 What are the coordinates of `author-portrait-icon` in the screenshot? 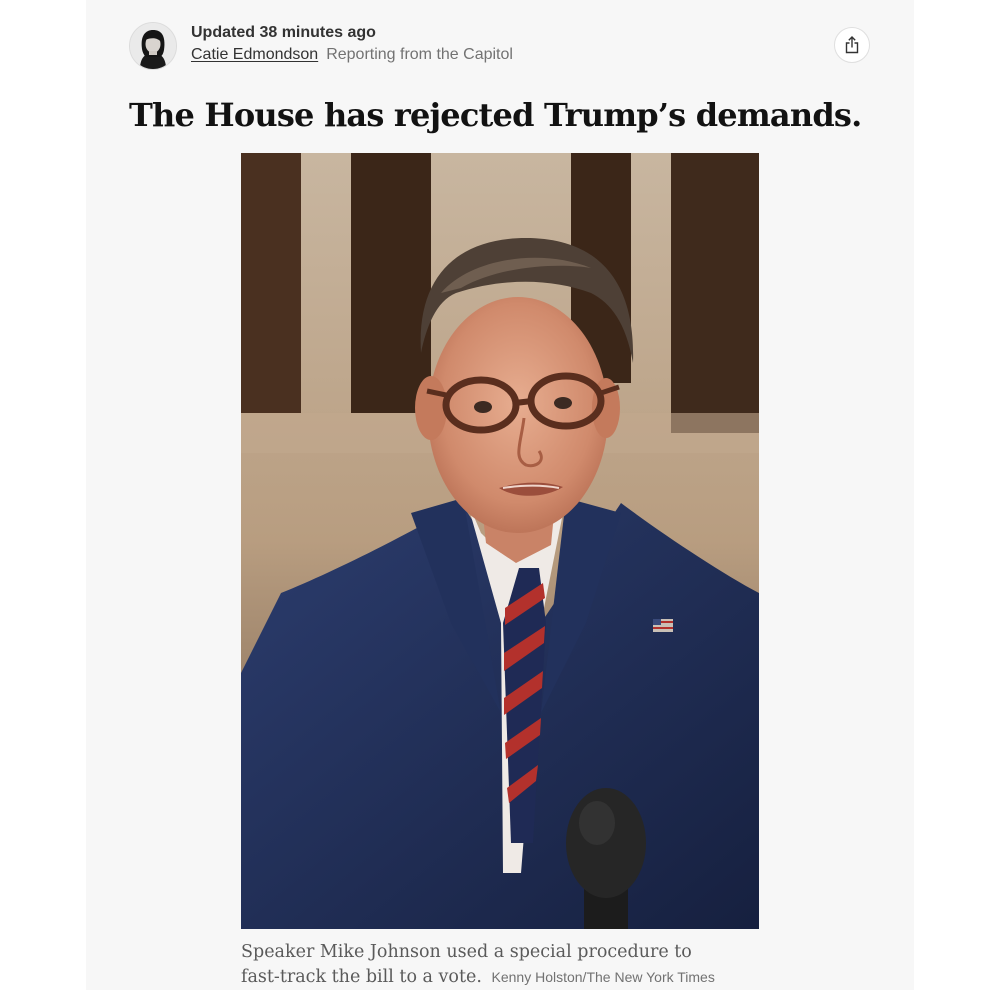 It's located at (153, 46).